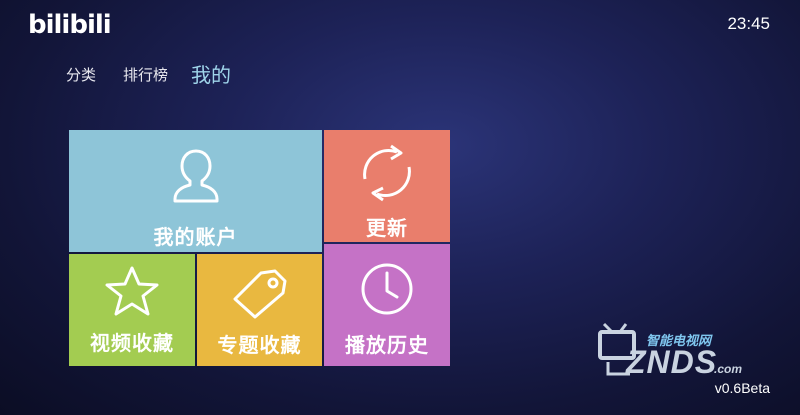  I want to click on znds-watermark: 智能电视网 ZNDS .com, so click(686, 350).